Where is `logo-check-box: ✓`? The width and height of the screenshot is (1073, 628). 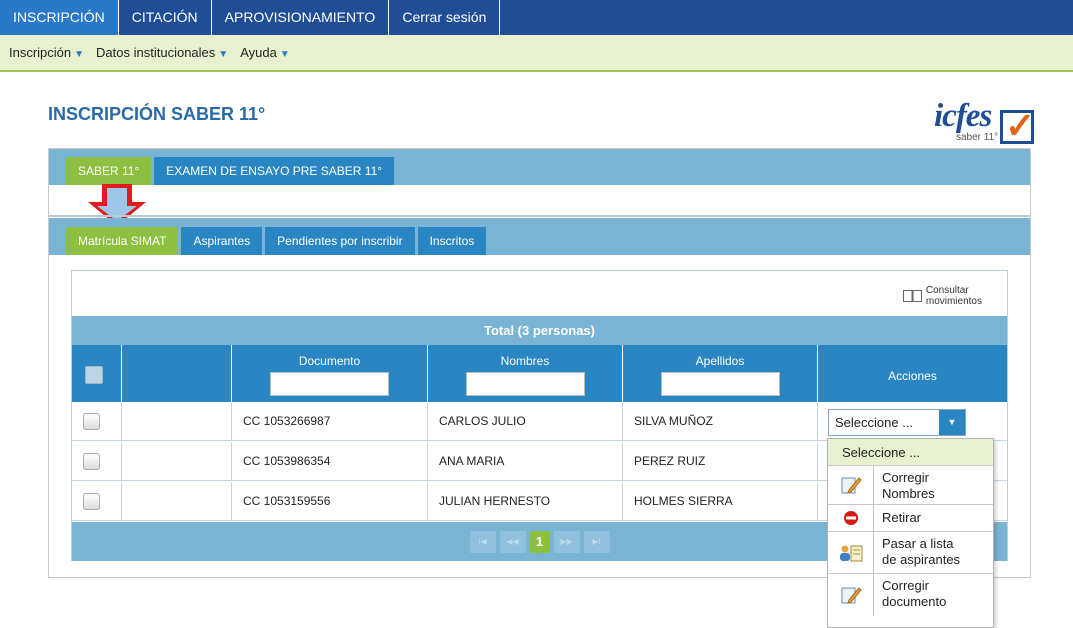
logo-check-box: ✓ is located at coordinates (1017, 125).